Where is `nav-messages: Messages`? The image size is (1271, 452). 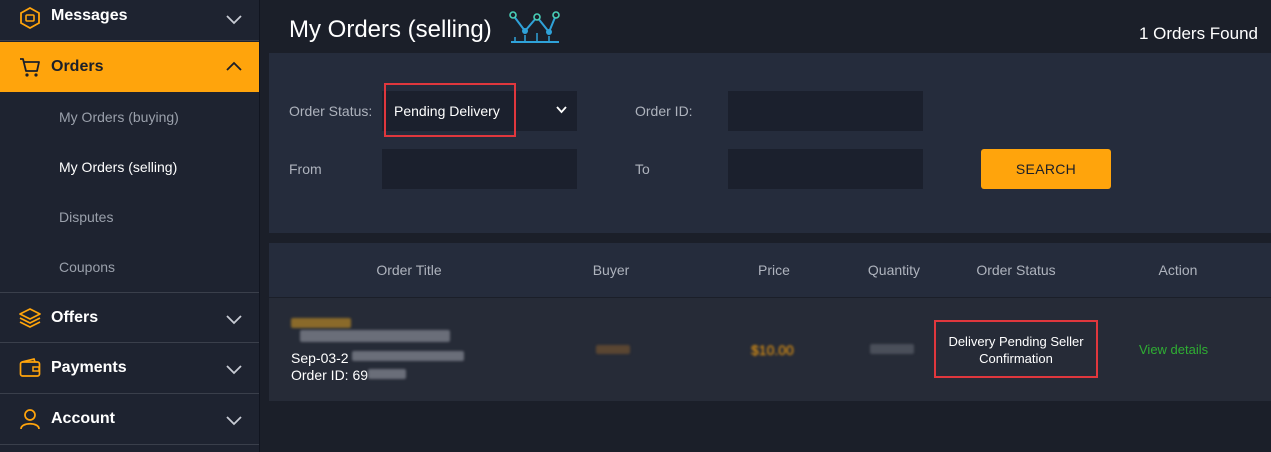
nav-messages: Messages is located at coordinates (129, 20).